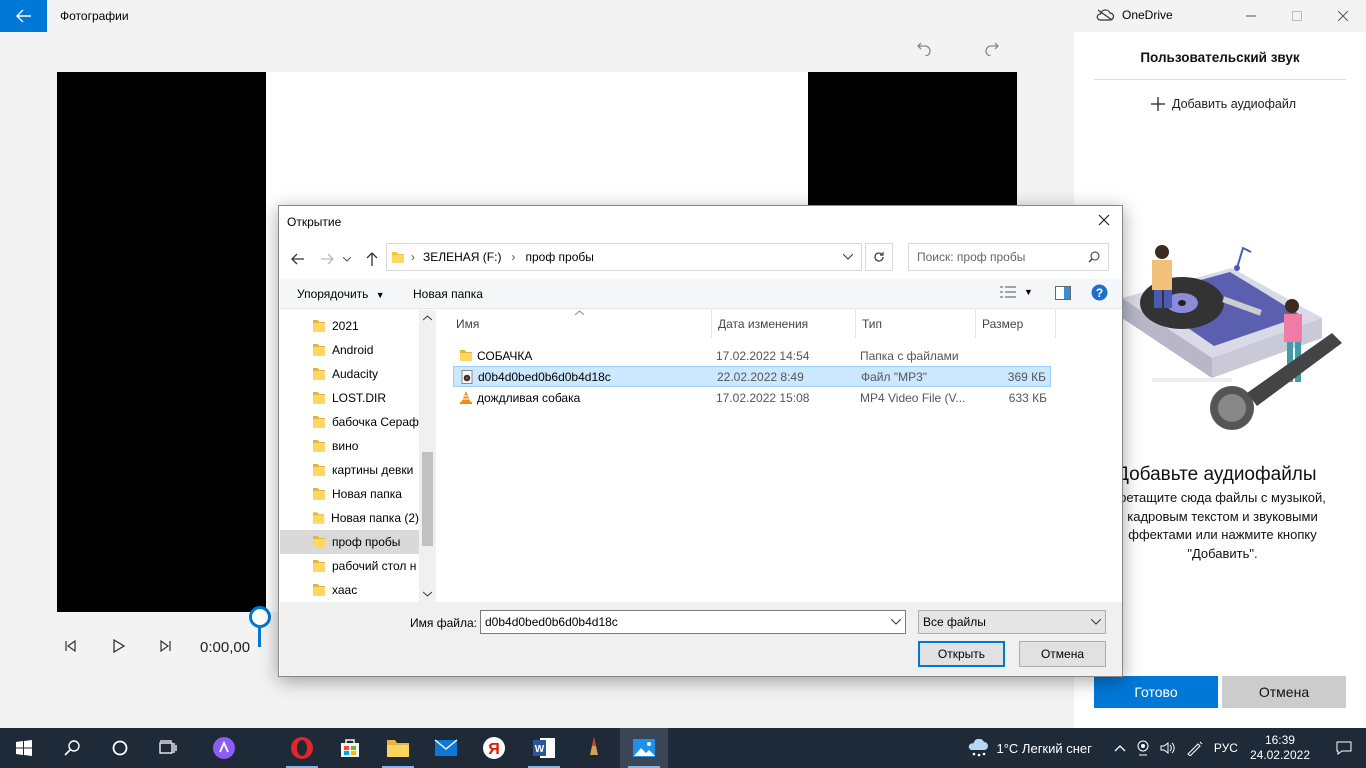 Image resolution: width=1366 pixels, height=768 pixels. What do you see at coordinates (1343, 16) in the screenshot?
I see `close-button` at bounding box center [1343, 16].